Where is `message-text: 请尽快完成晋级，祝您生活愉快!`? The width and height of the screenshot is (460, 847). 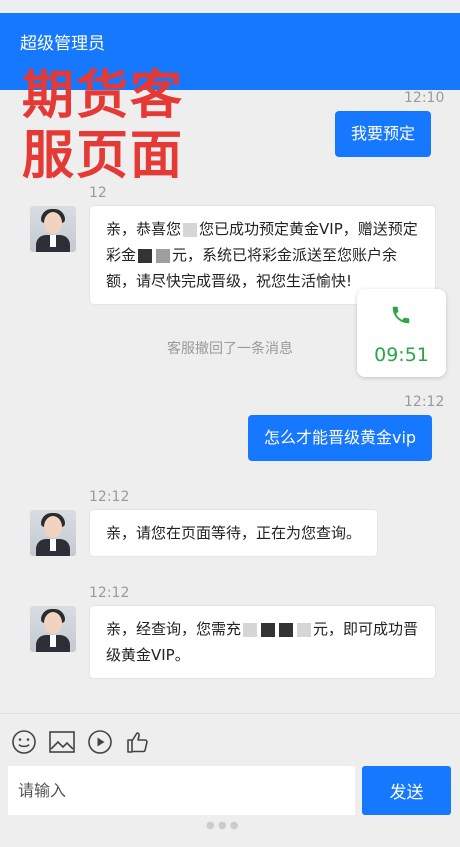
message-text: 请尽快完成晋级，祝您生活愉快! is located at coordinates (244, 281).